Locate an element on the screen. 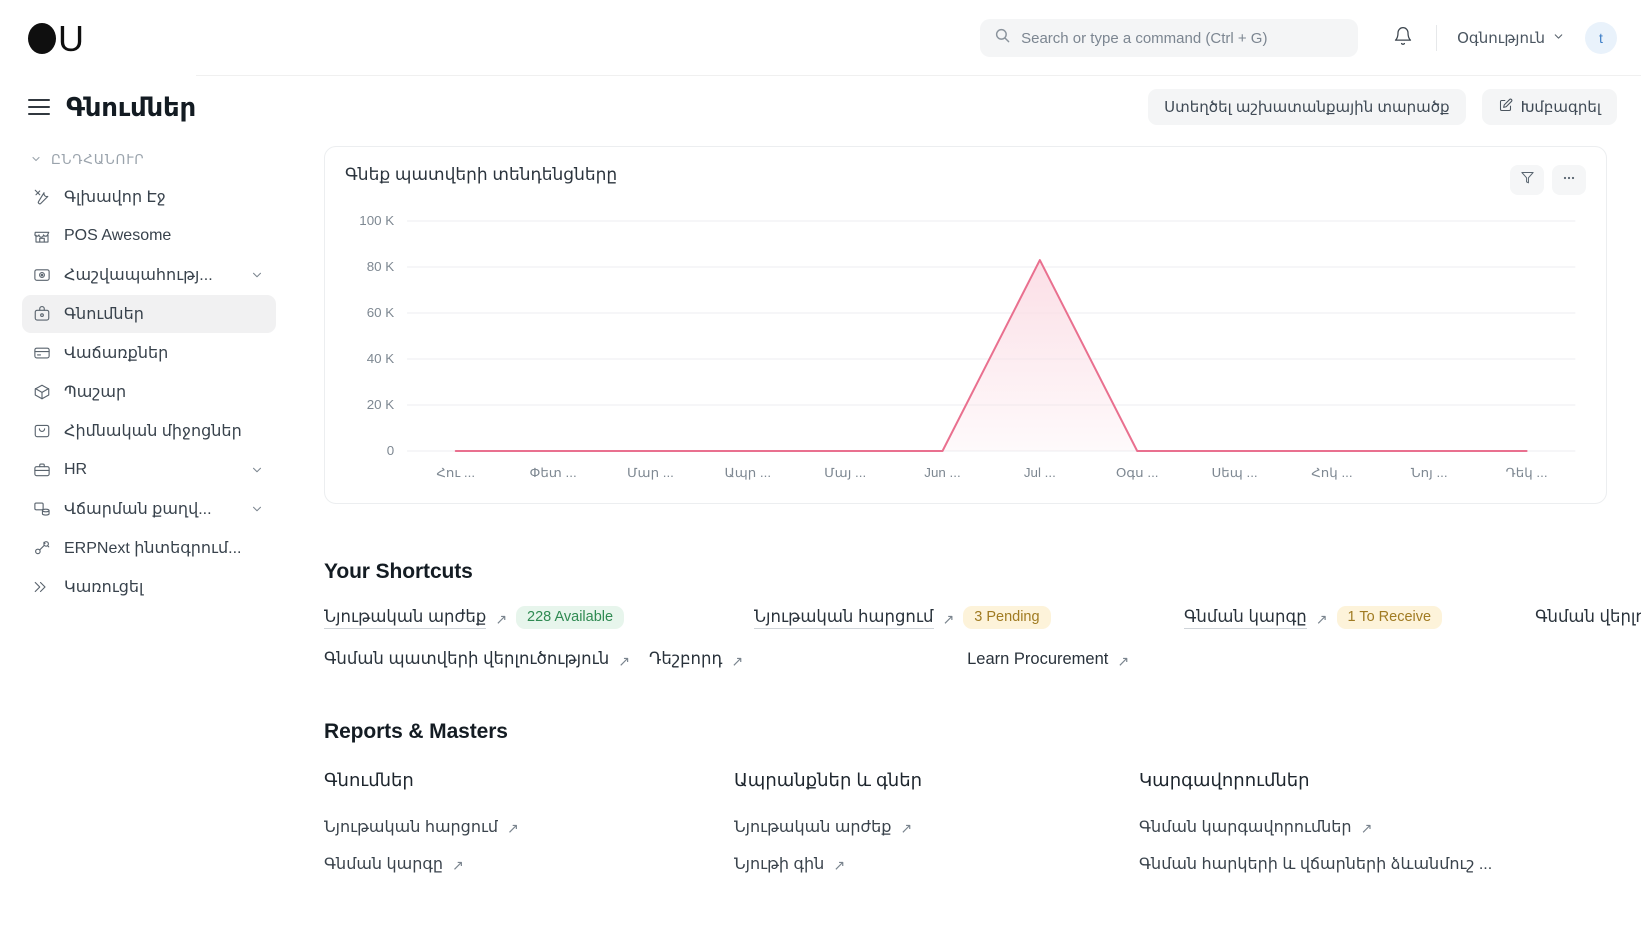 The height and width of the screenshot is (935, 1641). sidebar-item-home: Գլխավոր Էջ is located at coordinates (149, 197).